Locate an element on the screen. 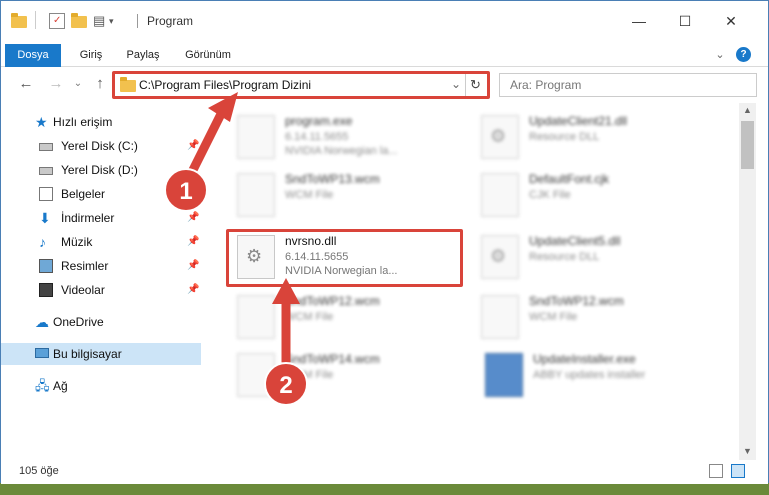 The width and height of the screenshot is (769, 495). arrow-1-head is located at coordinates (223, 107).